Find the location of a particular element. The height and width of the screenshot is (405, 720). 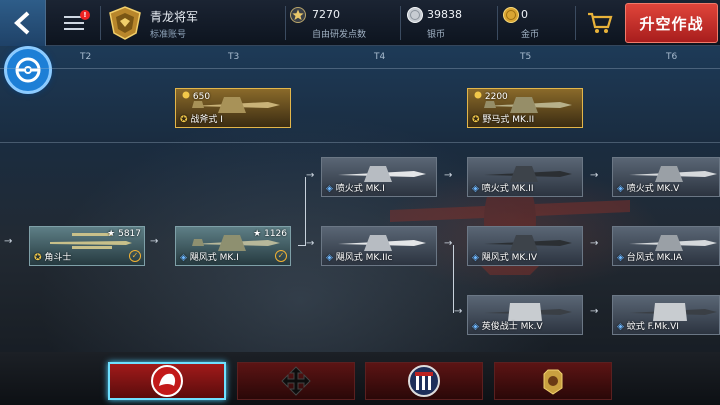

plane-name: ✪ 战斧式 I is located at coordinates (201, 120).